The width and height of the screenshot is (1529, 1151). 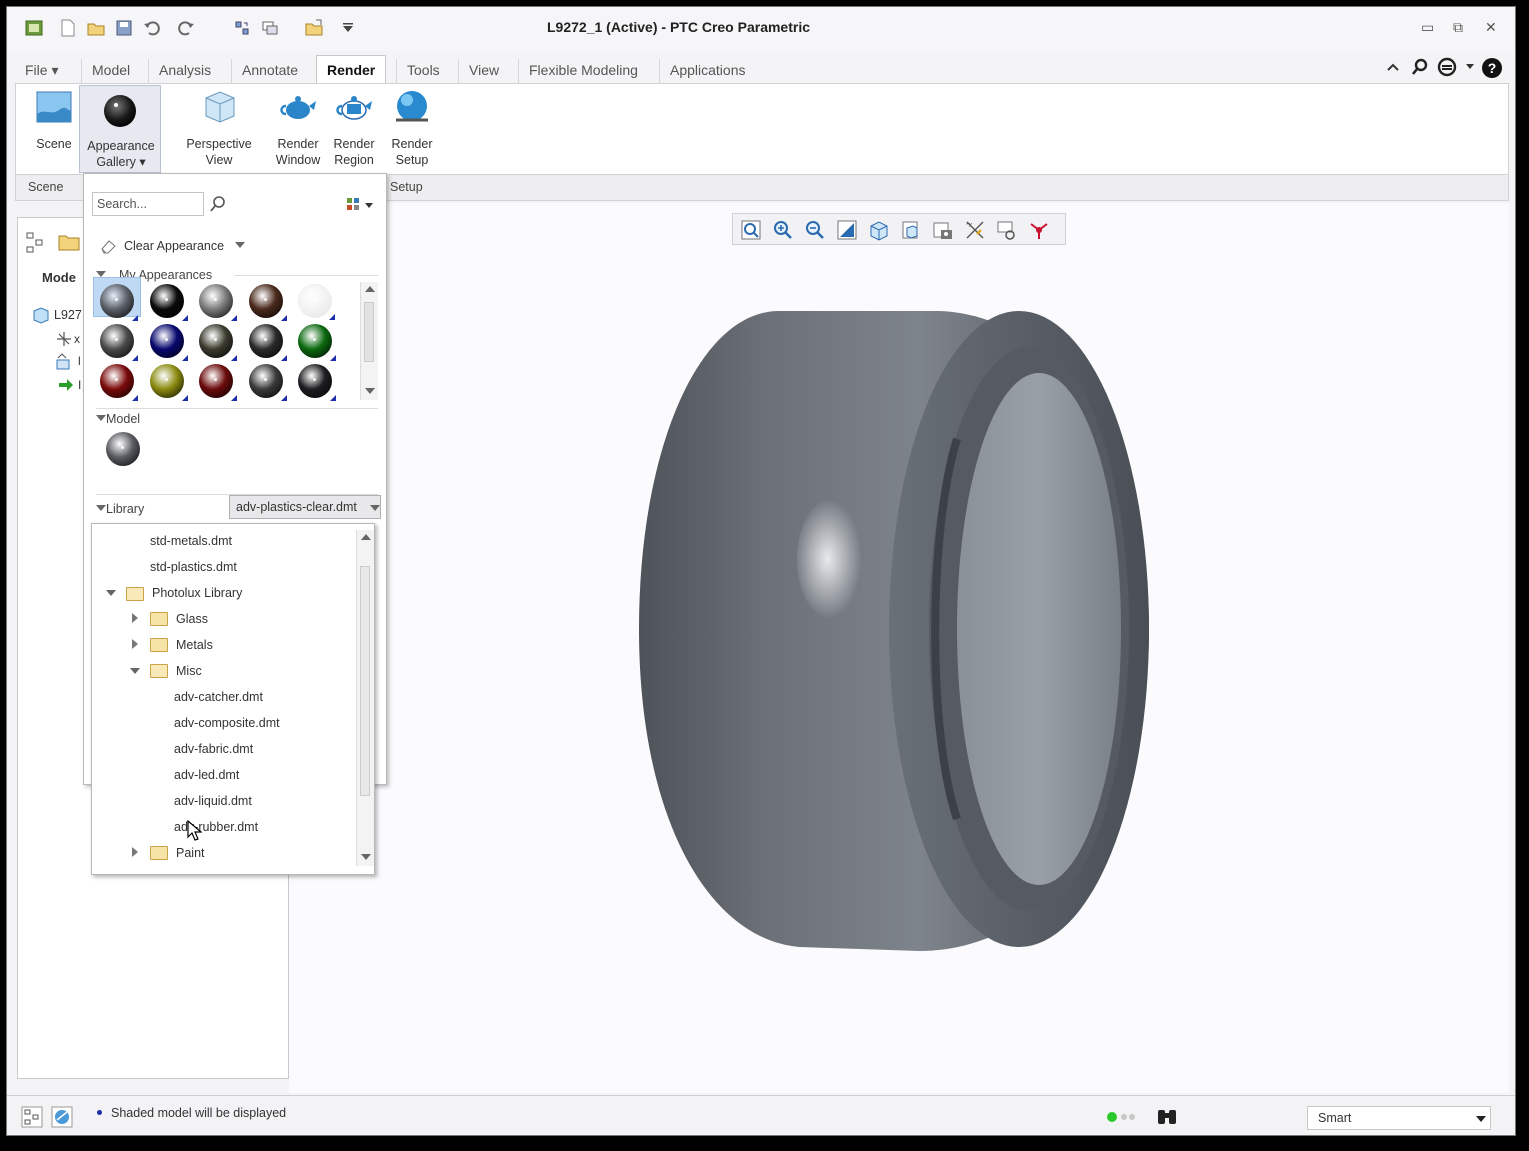 What do you see at coordinates (975, 230) in the screenshot?
I see `datum-display-icon: *x` at bounding box center [975, 230].